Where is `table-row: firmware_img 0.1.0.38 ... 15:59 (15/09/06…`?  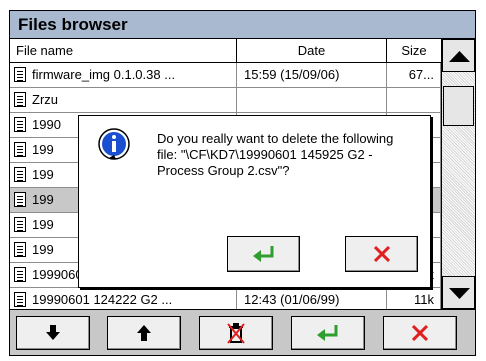
table-row: firmware_img 0.1.0.38 ... 15:59 (15/09/06… is located at coordinates (225, 75).